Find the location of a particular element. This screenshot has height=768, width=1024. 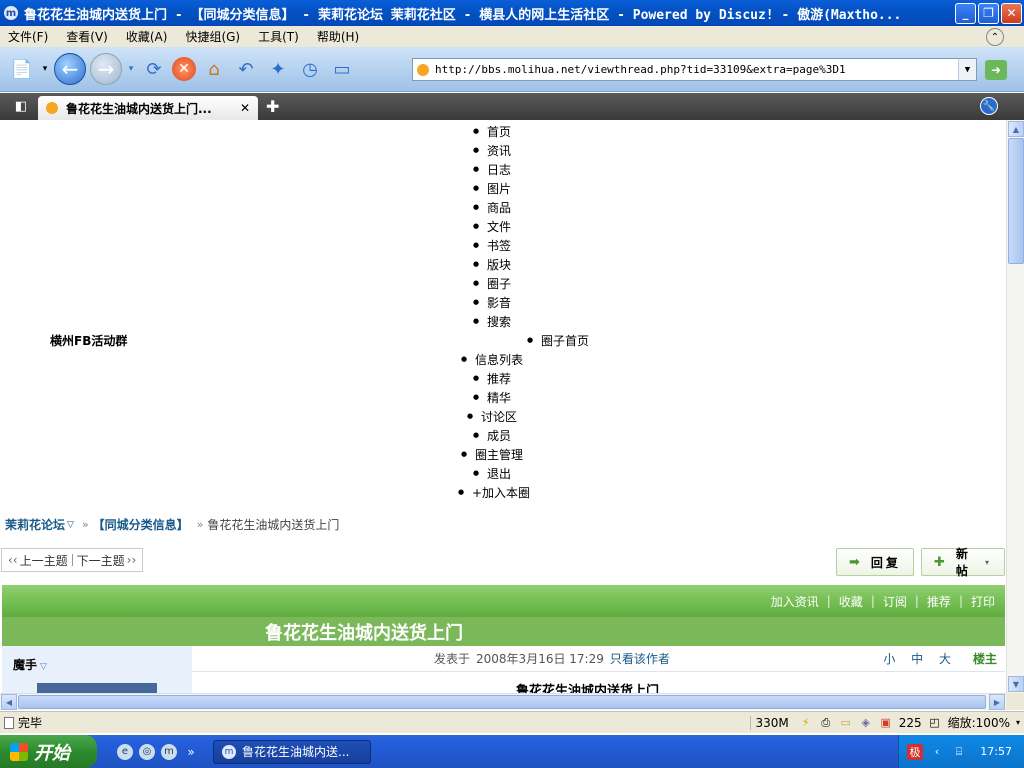

breadcrumb-category: 【同城分类信息】 is located at coordinates (141, 524).